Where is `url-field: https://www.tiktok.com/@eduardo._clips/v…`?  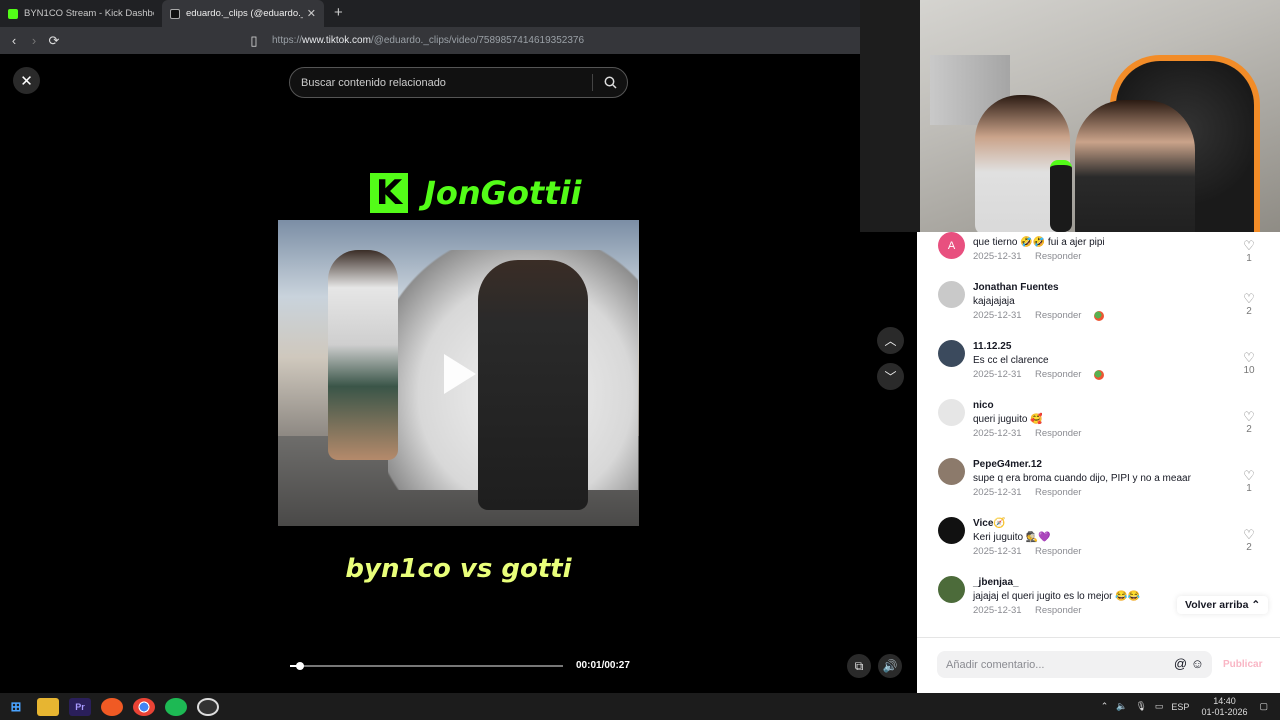
url-field: https://www.tiktok.com/@eduardo._clips/v… is located at coordinates (428, 40).